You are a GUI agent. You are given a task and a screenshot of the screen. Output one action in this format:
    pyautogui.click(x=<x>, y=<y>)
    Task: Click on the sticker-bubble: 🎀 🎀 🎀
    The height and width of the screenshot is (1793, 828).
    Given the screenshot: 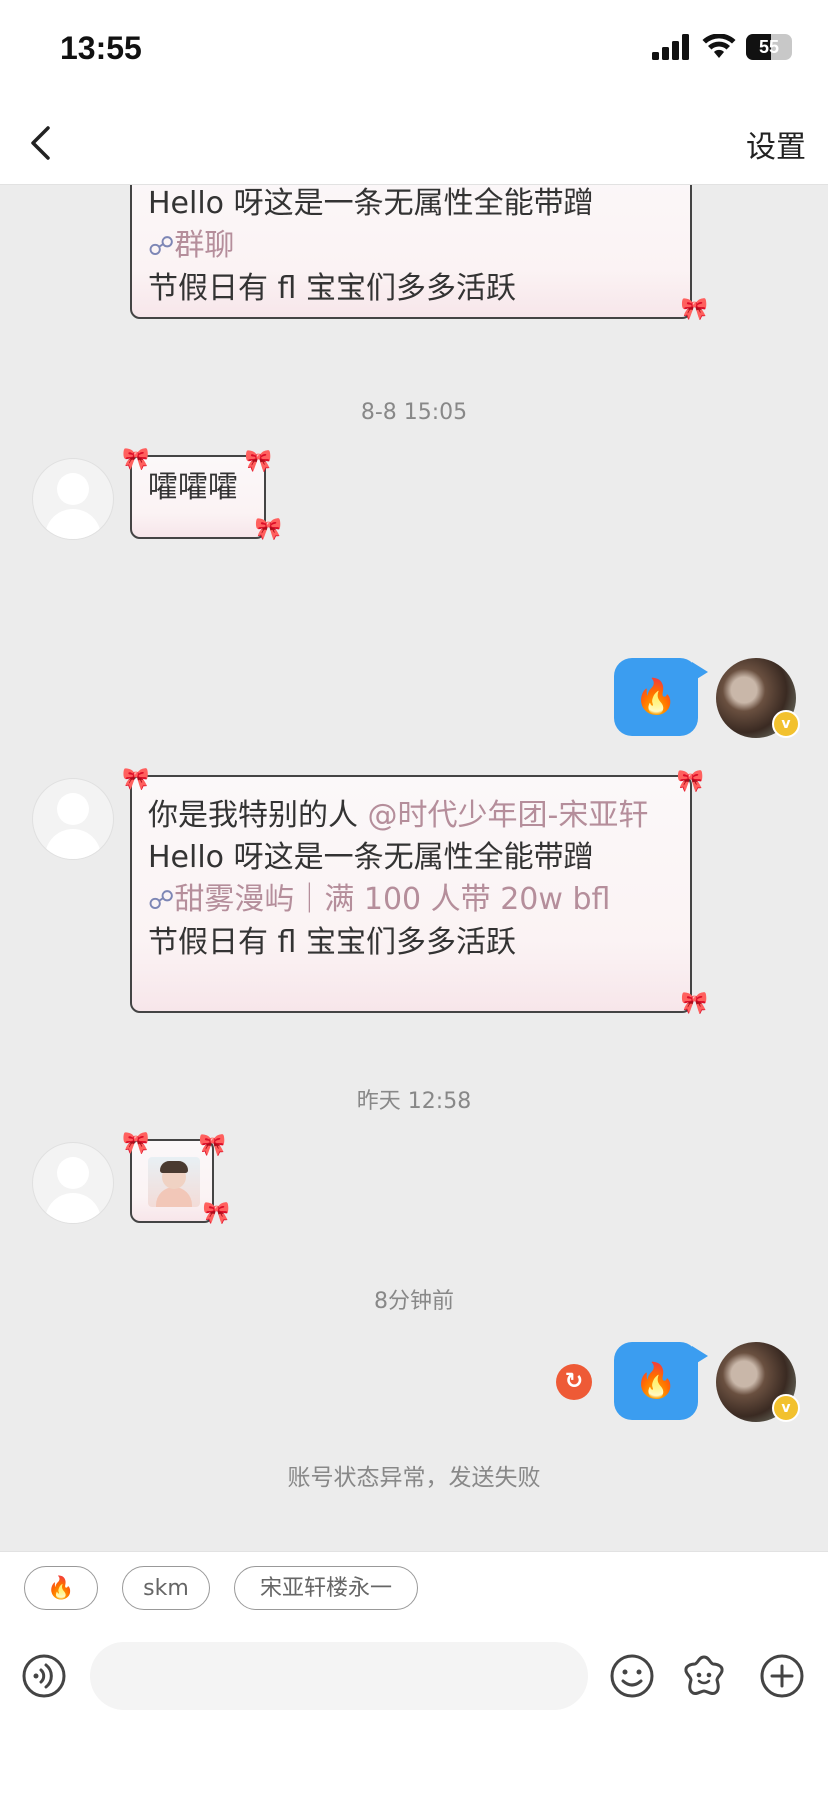 What is the action you would take?
    pyautogui.click(x=176, y=1178)
    